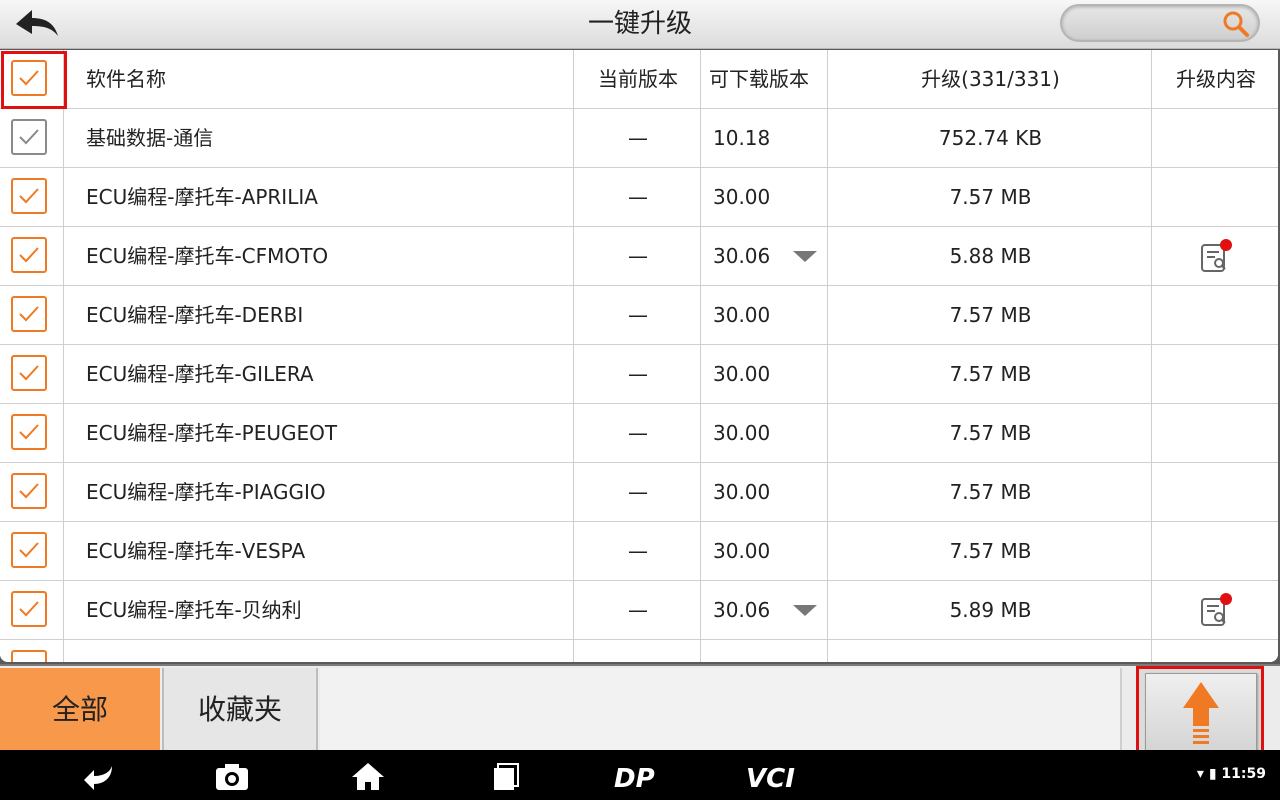 The height and width of the screenshot is (800, 1280). I want to click on svg-text: VCI, so click(770, 778).